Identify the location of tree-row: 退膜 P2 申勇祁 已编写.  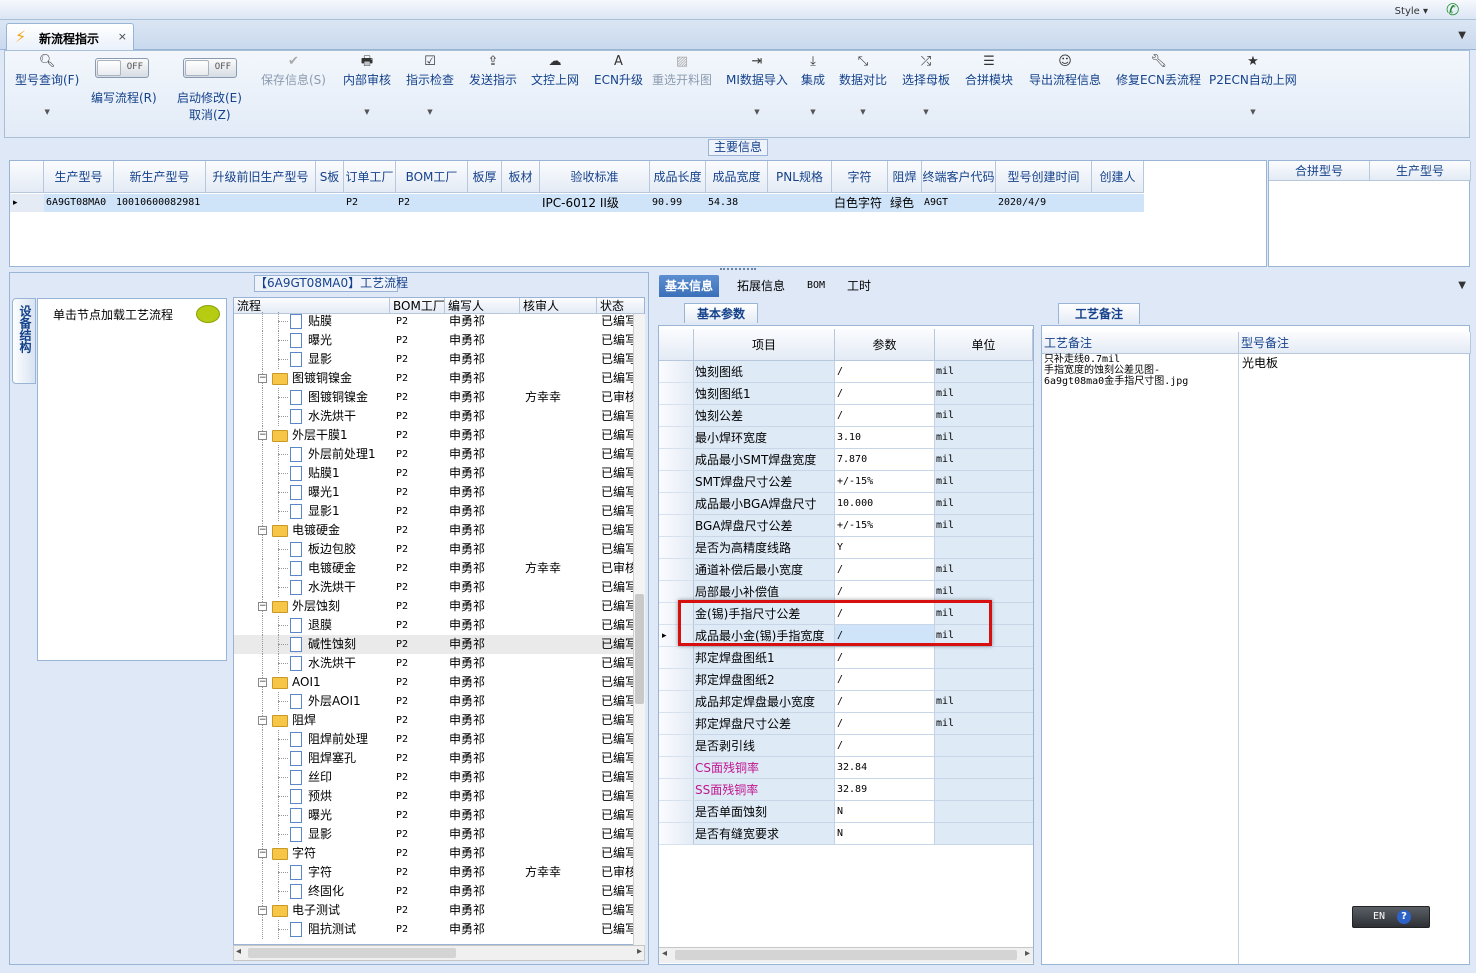
(439, 625).